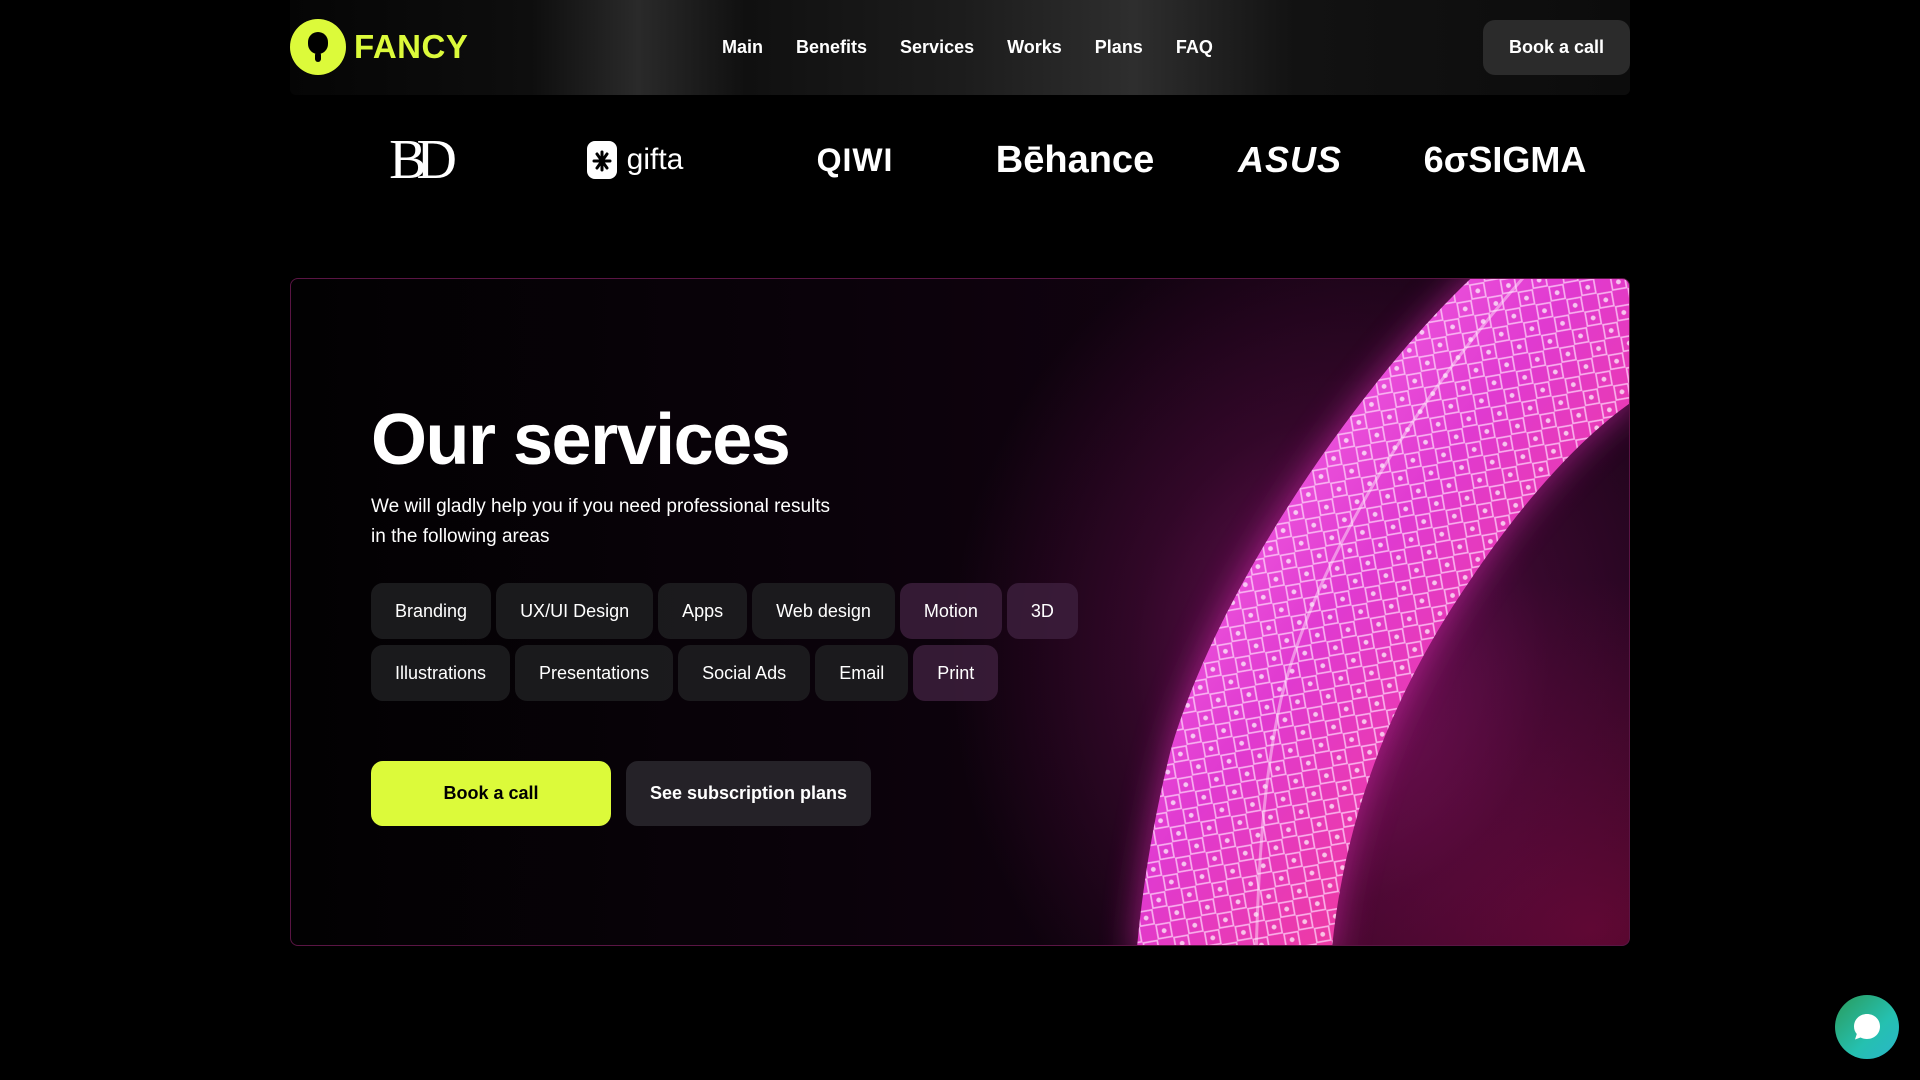 This screenshot has height=1080, width=1920. I want to click on header-book-call-button: Book a call, so click(1556, 47).